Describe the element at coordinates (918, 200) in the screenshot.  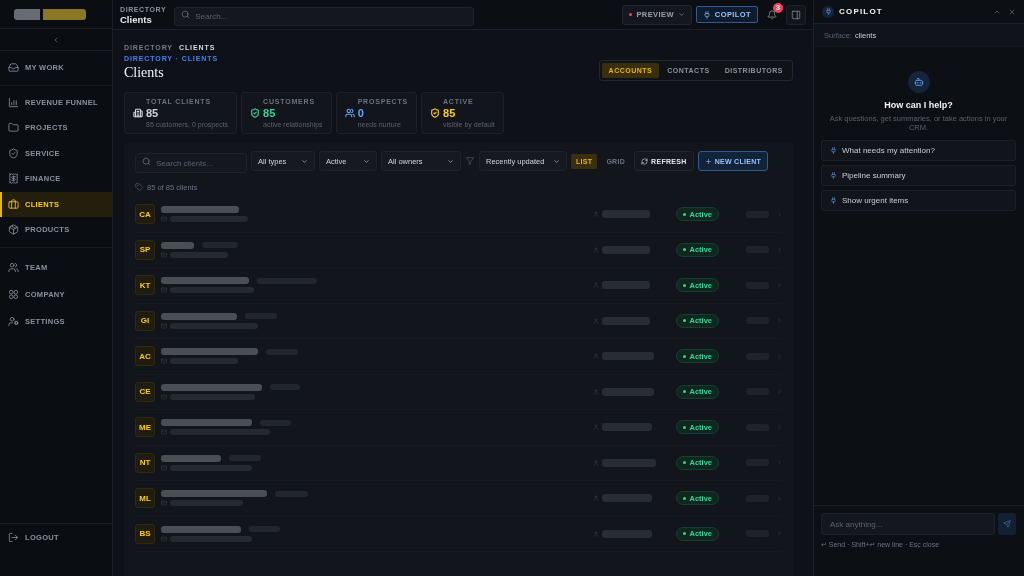
I see `suggestion-button: Show urgent items` at that location.